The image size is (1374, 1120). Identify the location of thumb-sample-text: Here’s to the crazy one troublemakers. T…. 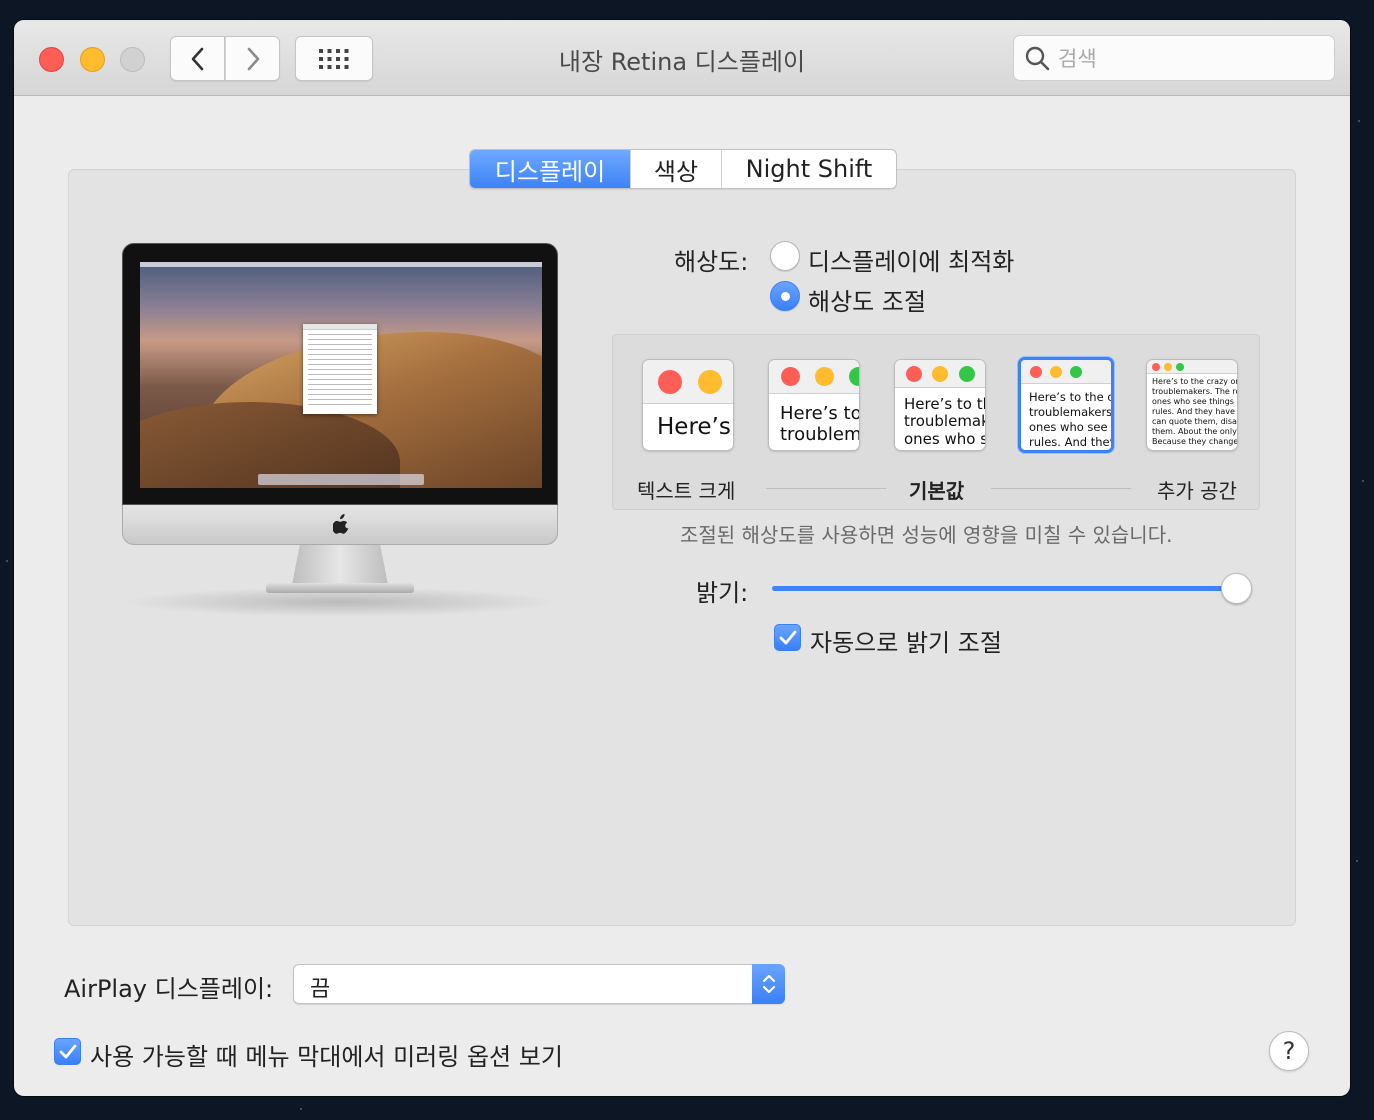
(1194, 411).